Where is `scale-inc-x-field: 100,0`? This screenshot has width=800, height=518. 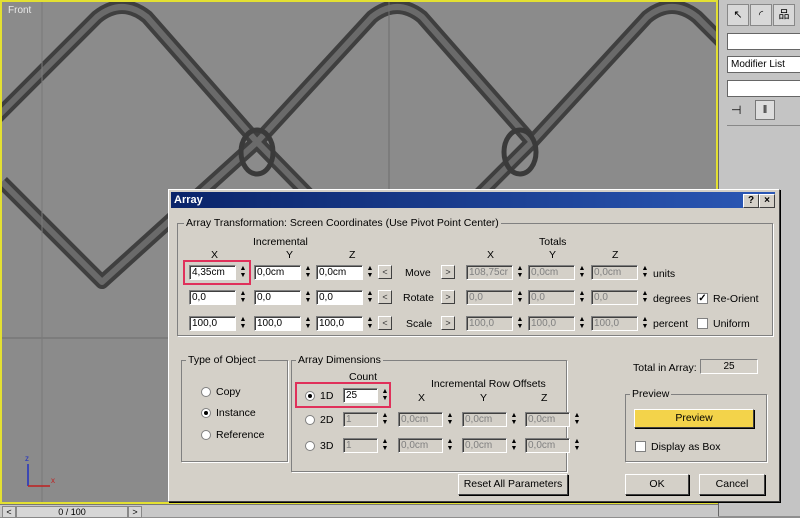
scale-inc-x-field: 100,0 is located at coordinates (212, 323).